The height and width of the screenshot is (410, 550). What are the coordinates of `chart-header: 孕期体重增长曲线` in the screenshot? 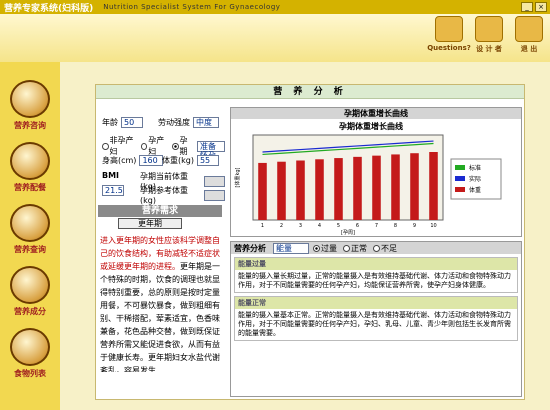 It's located at (376, 113).